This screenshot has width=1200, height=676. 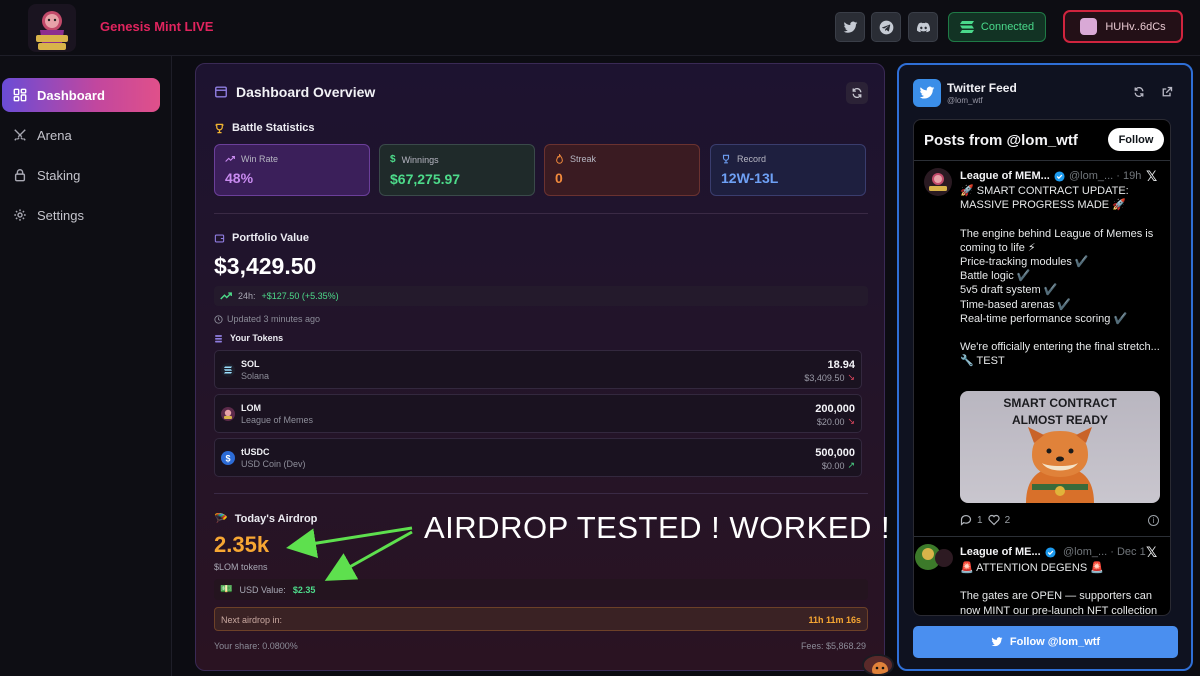 What do you see at coordinates (221, 519) in the screenshot?
I see `parachute-icon: 🪂` at bounding box center [221, 519].